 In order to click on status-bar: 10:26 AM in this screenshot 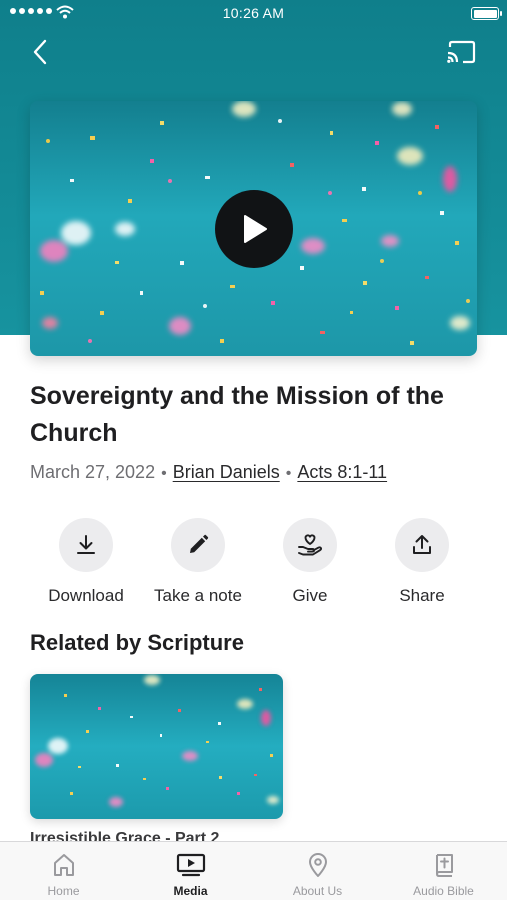, I will do `click(253, 14)`.